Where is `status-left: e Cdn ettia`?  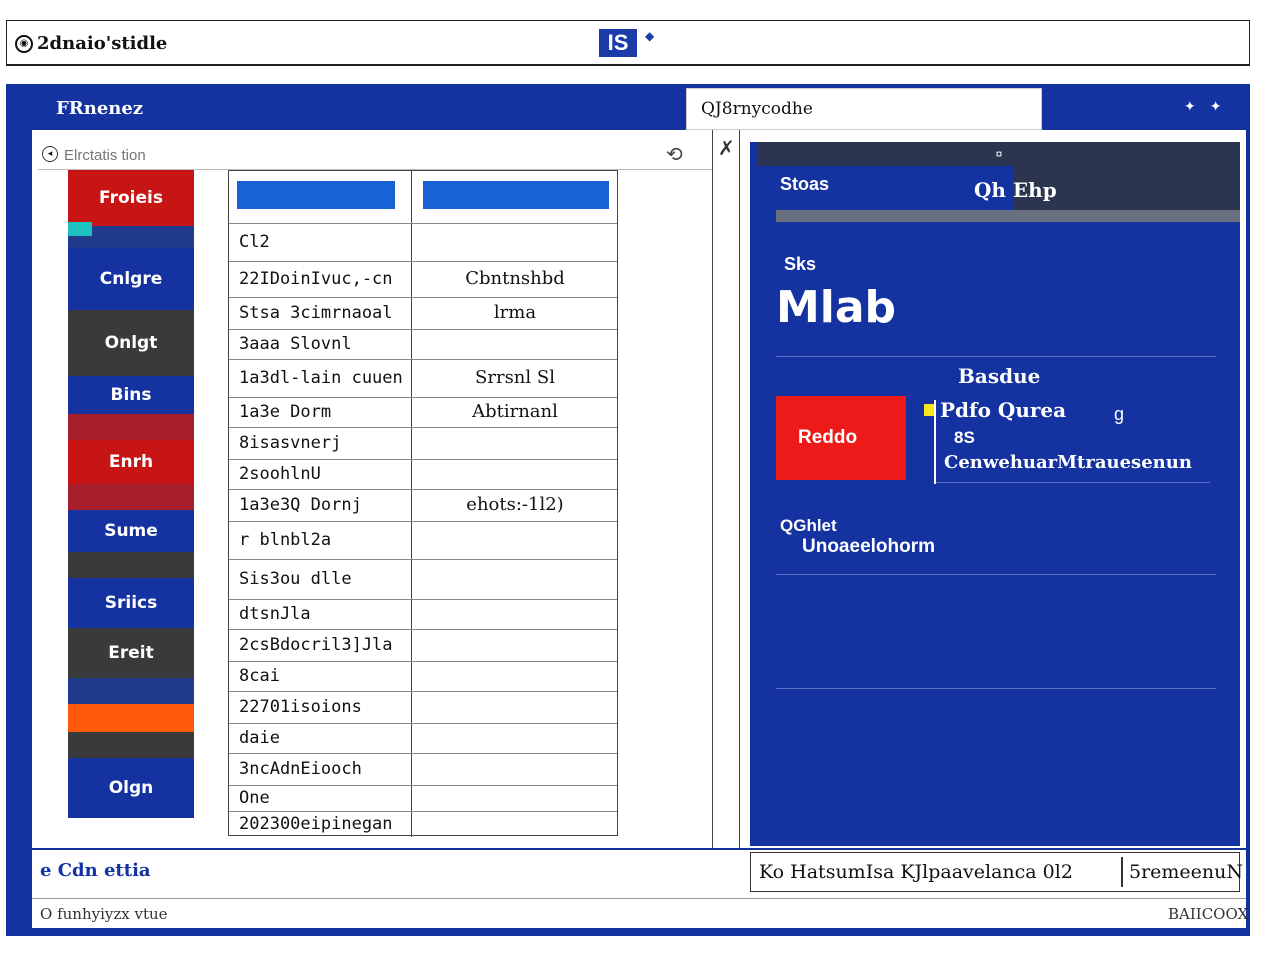 status-left: e Cdn ettia is located at coordinates (95, 870).